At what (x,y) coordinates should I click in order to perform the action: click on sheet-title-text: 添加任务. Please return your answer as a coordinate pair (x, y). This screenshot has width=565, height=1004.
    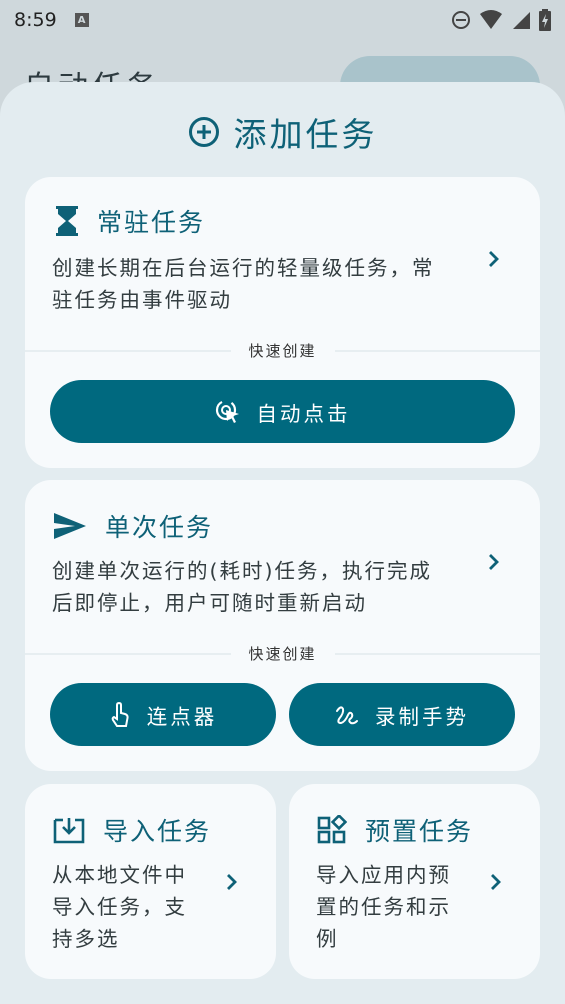
    Looking at the image, I should click on (305, 134).